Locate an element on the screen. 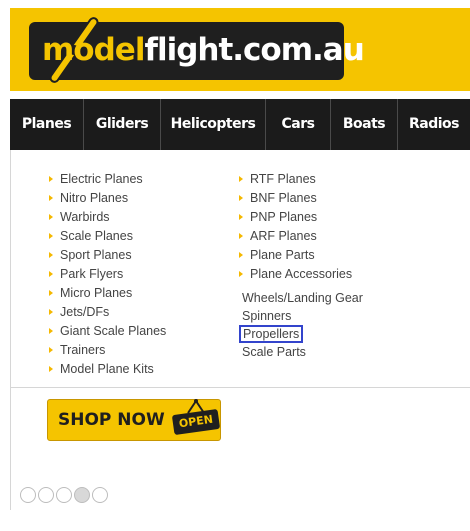  menu-item-sport-planes: Sport Planes is located at coordinates (107, 255).